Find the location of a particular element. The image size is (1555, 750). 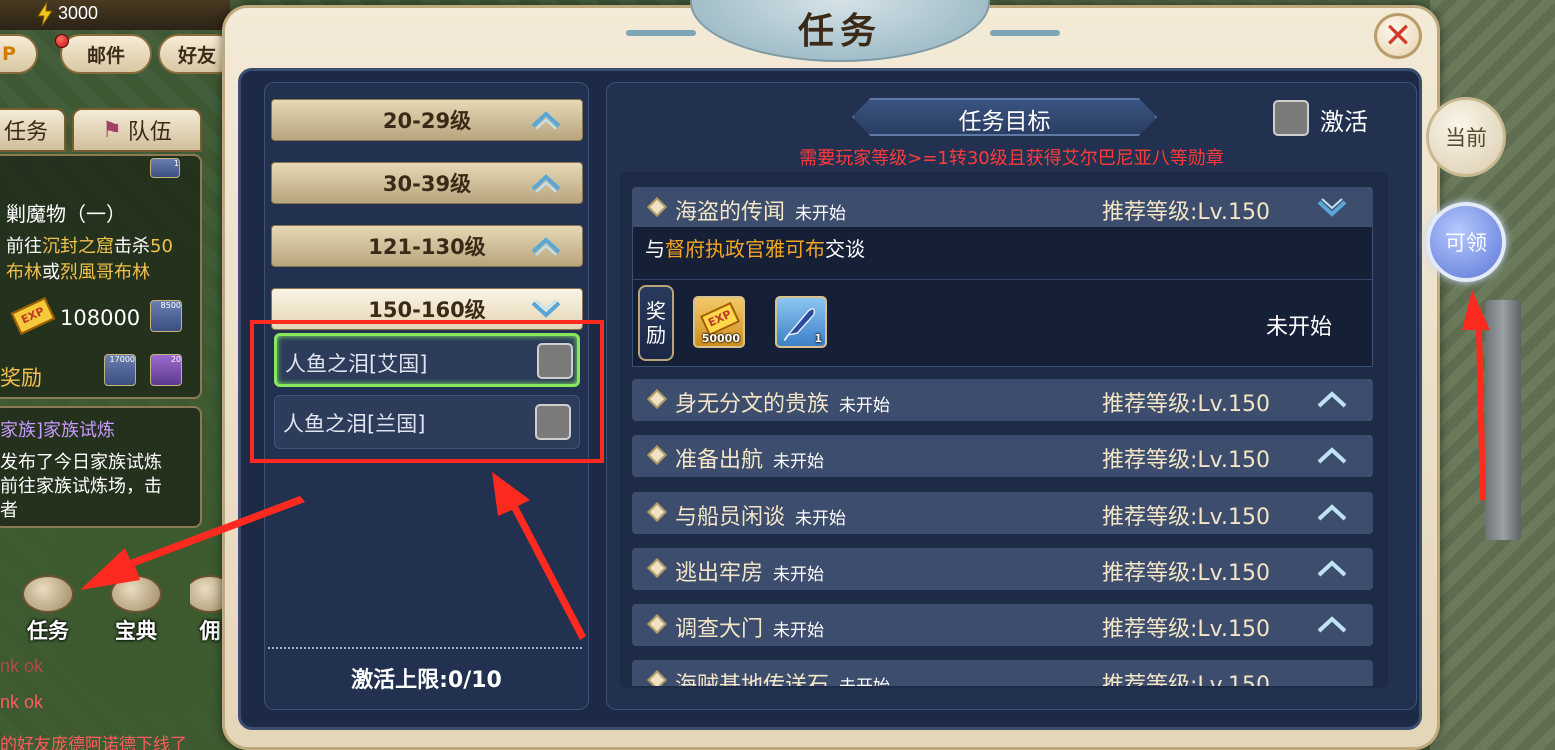

quest-step-row: 逃出牢房 未开始 推荐等级:Lv.150 is located at coordinates (1002, 569).